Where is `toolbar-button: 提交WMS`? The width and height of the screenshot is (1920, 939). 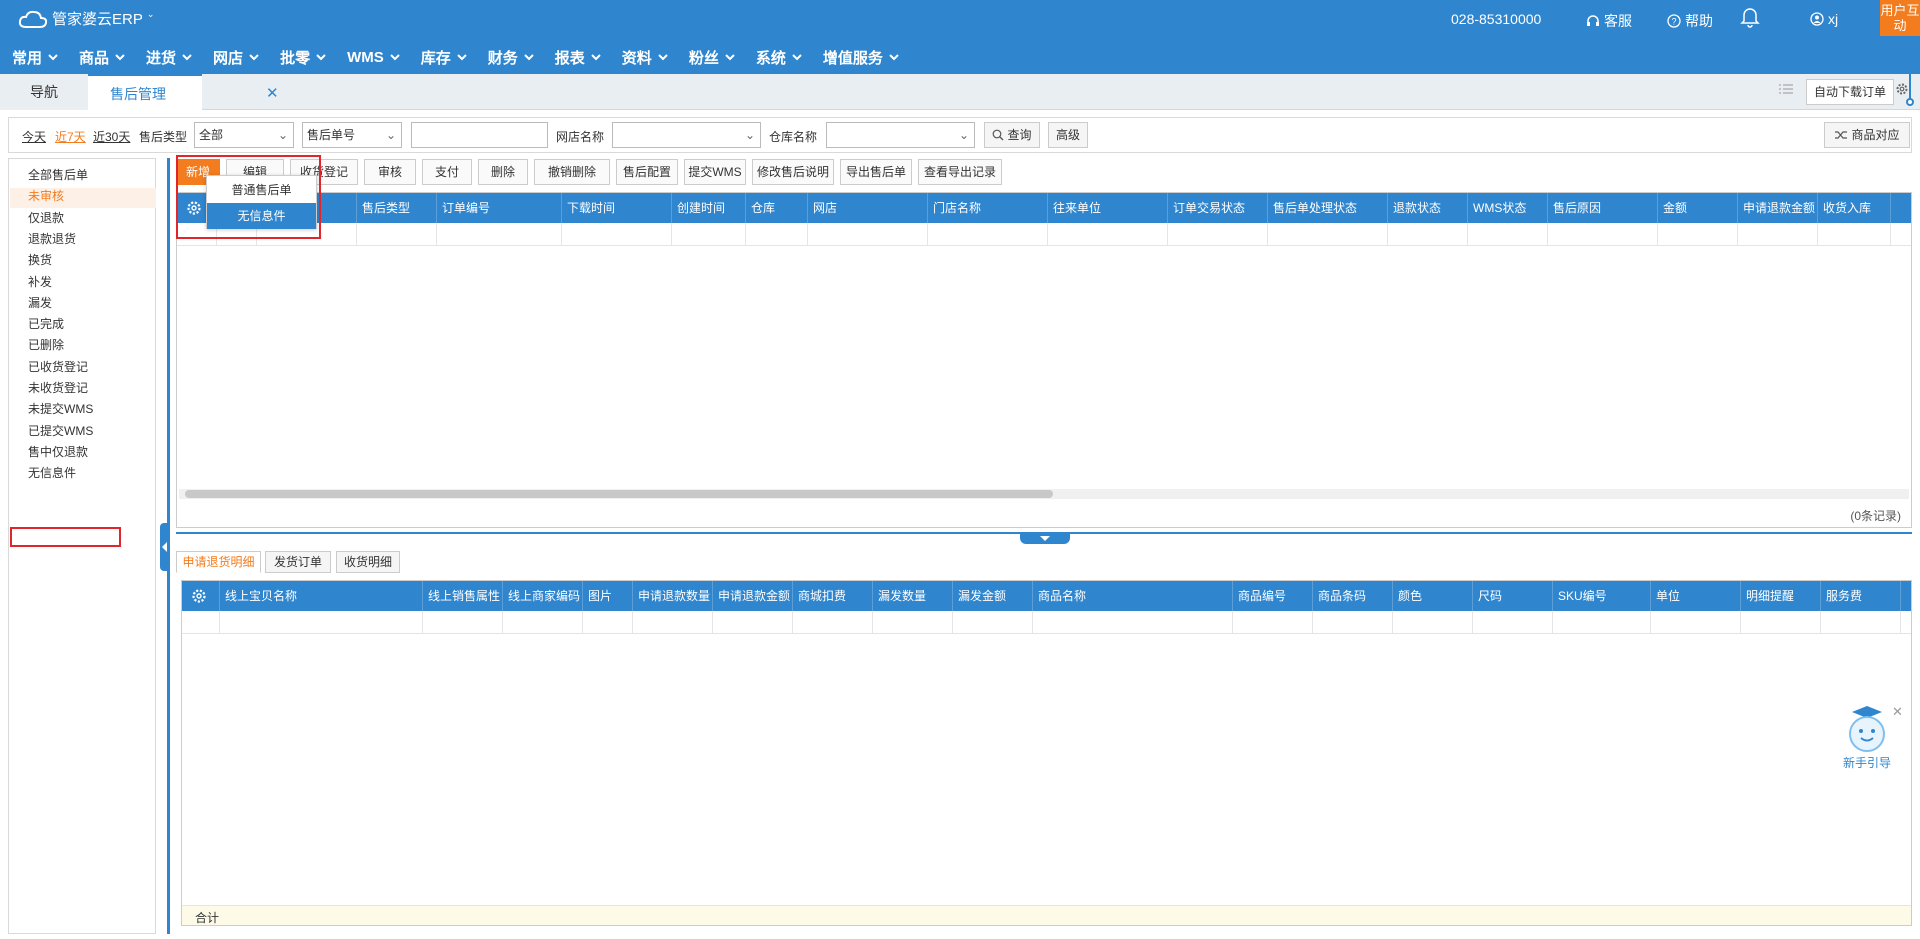
toolbar-button: 提交WMS is located at coordinates (715, 172).